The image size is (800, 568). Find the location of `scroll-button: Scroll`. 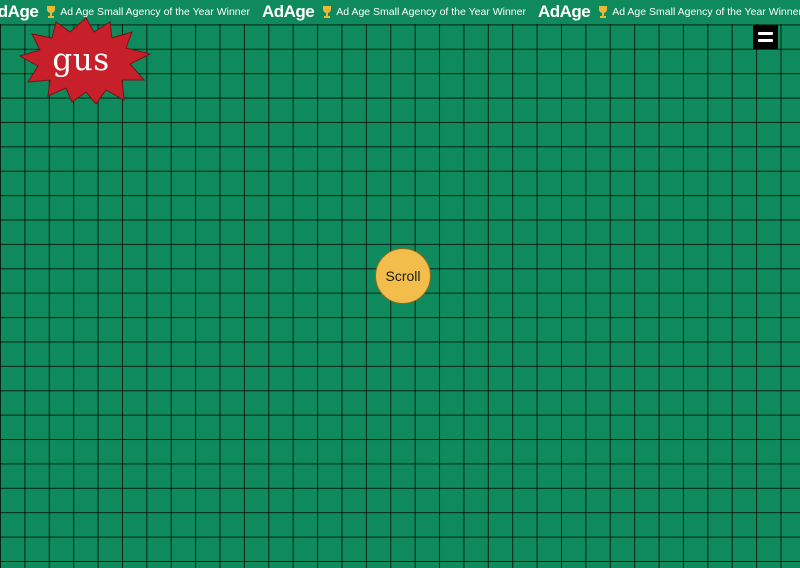

scroll-button: Scroll is located at coordinates (403, 276).